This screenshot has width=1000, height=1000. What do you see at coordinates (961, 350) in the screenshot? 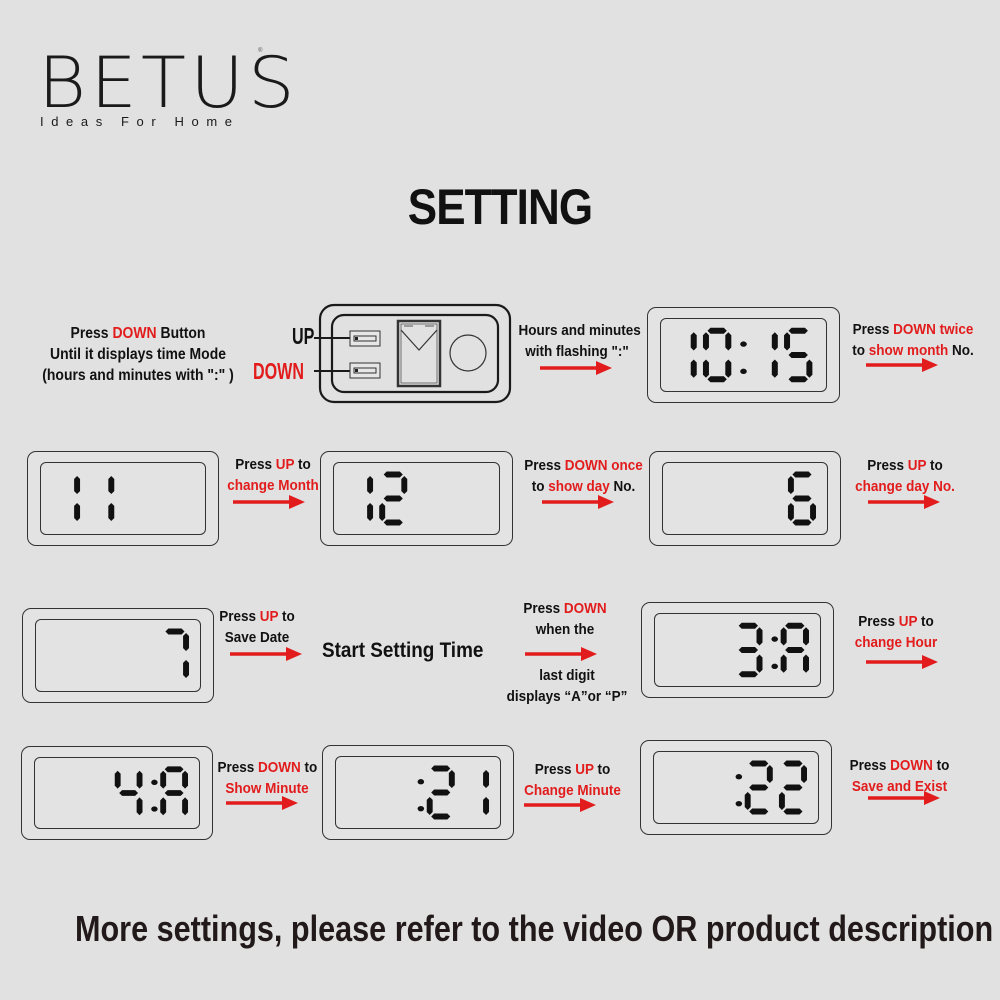
I see `caption-text: No.` at bounding box center [961, 350].